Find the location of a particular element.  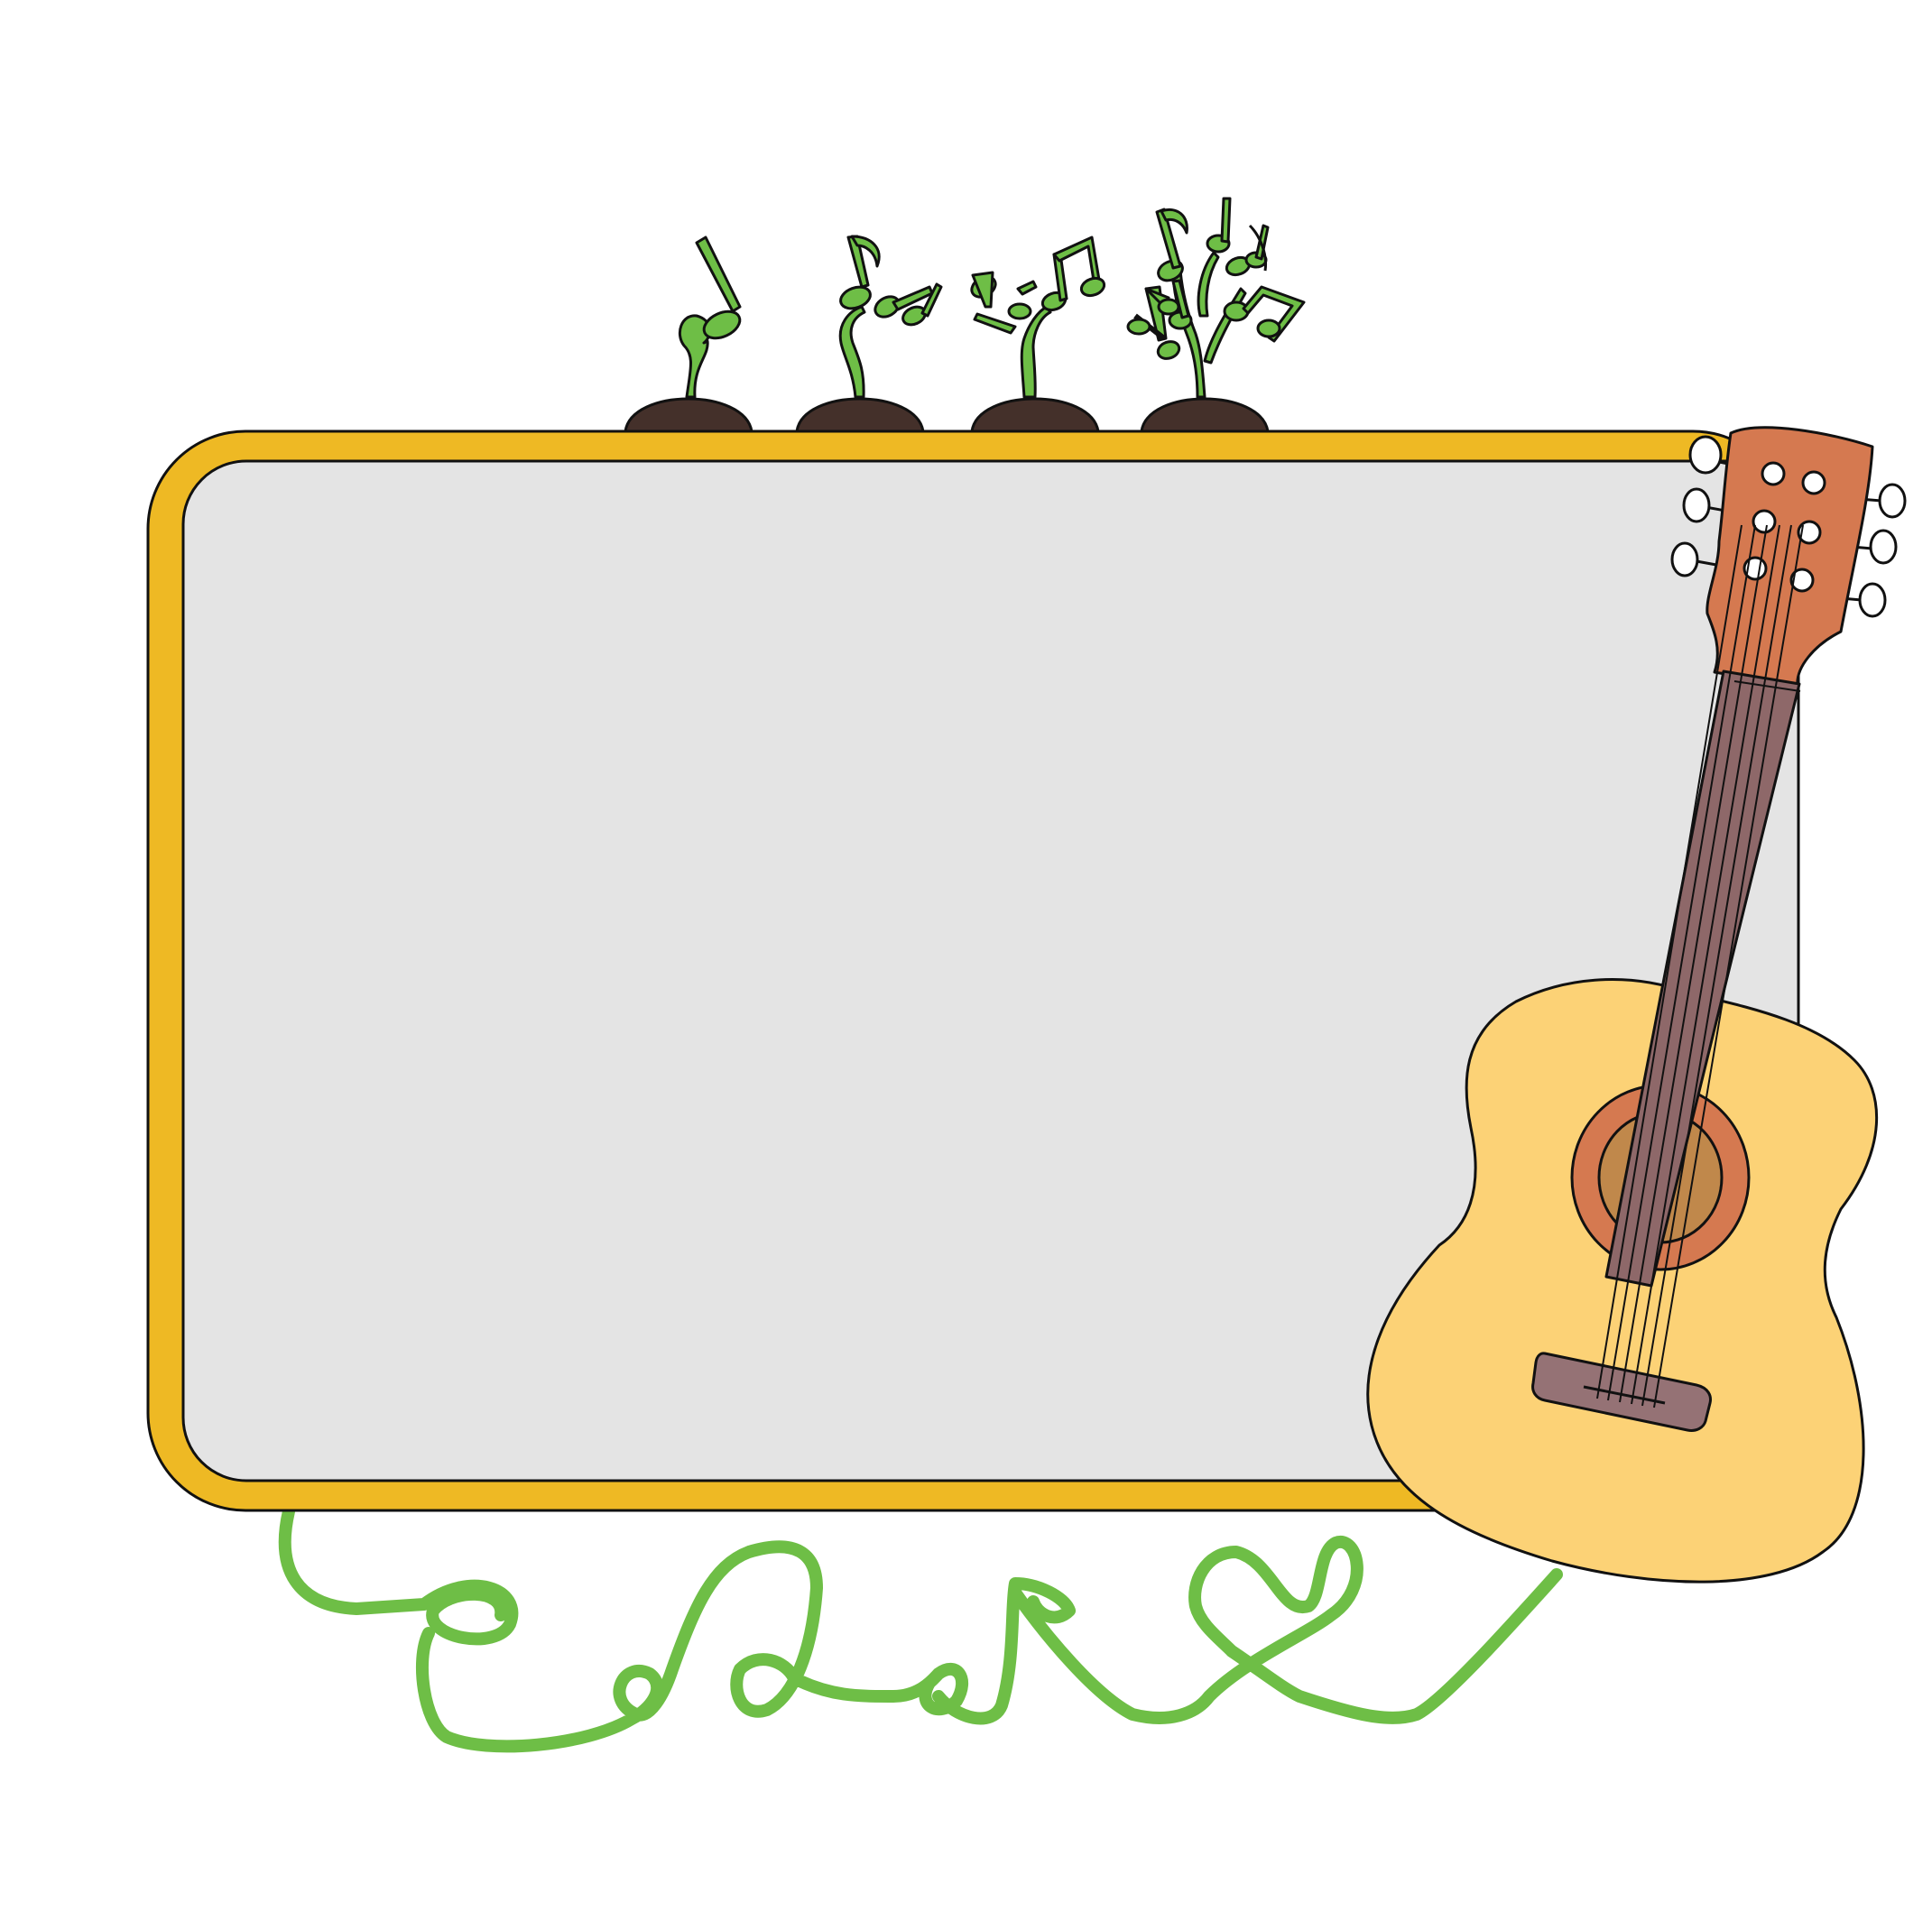

sprouts is located at coordinates (992, 298).